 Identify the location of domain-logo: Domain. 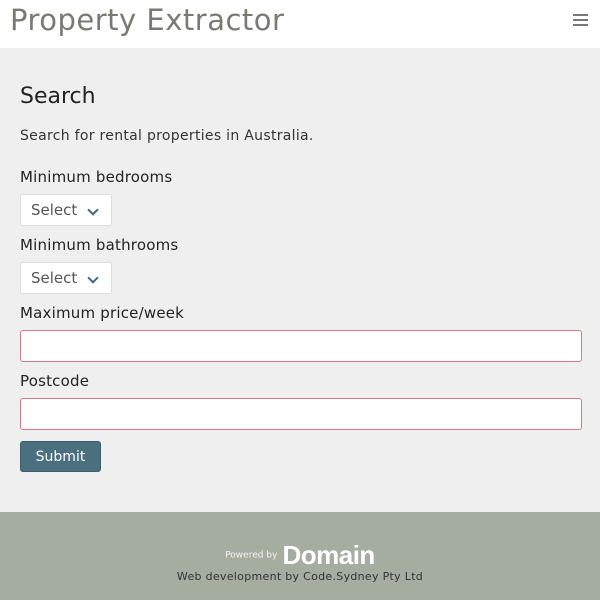
(328, 555).